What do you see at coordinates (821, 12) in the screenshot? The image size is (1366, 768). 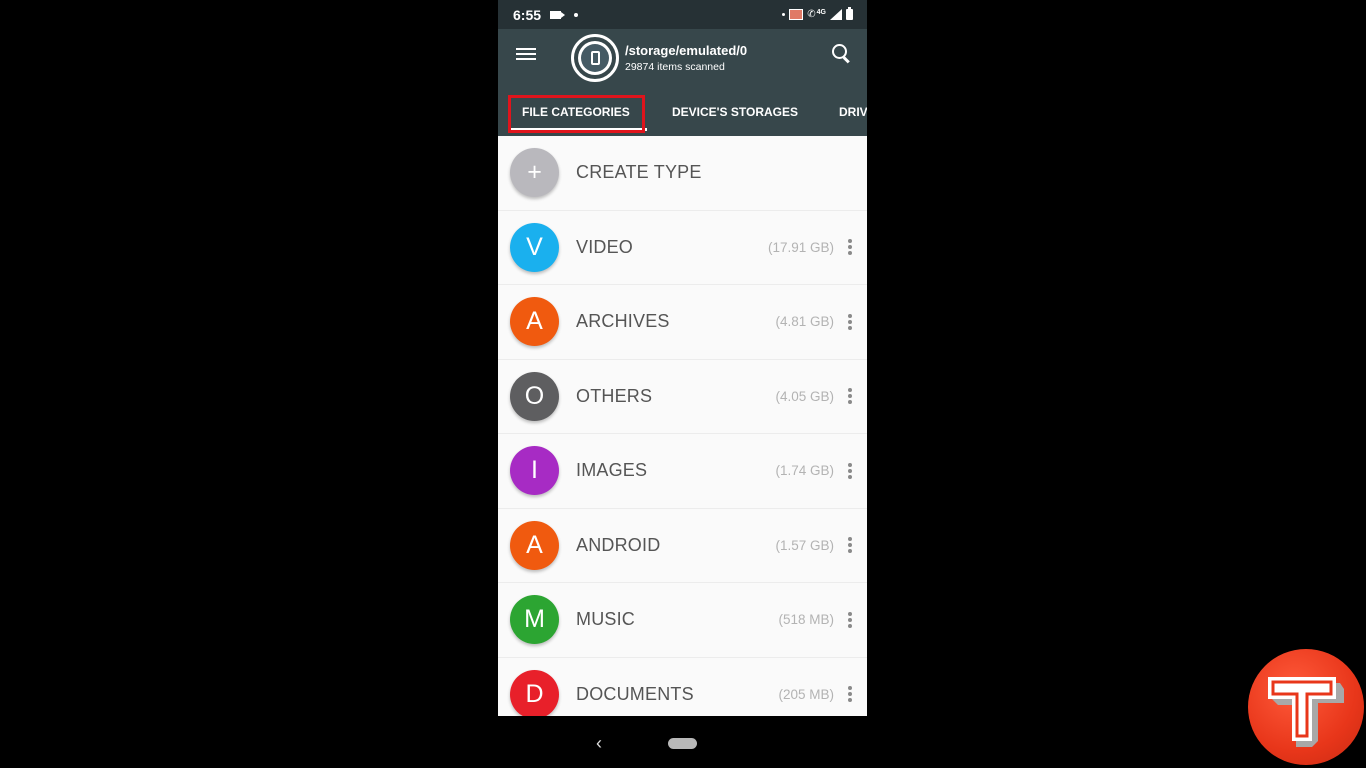 I see `network-4g-icon: 4G` at bounding box center [821, 12].